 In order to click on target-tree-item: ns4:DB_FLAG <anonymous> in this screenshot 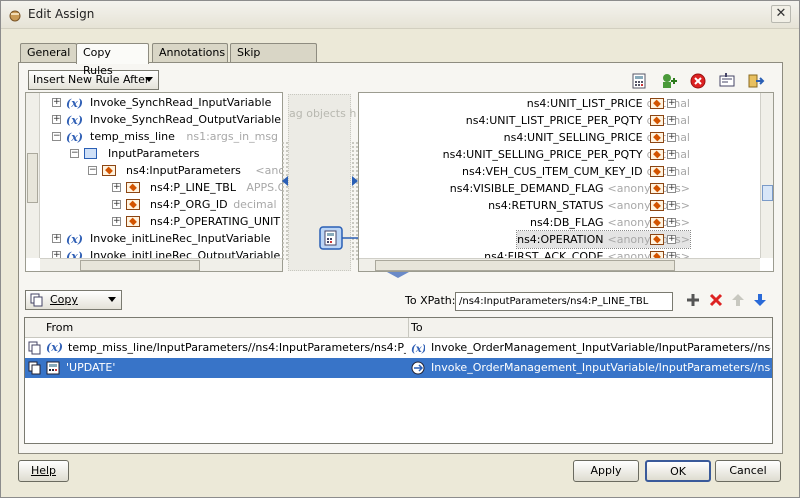, I will do `click(610, 222)`.